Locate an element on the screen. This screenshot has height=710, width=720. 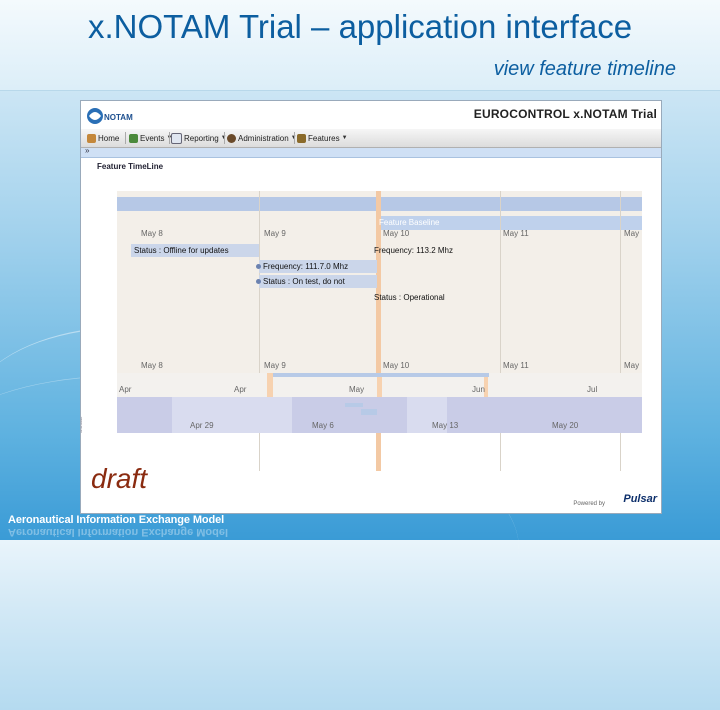
overview-month-label: May is located at coordinates (357, 389).